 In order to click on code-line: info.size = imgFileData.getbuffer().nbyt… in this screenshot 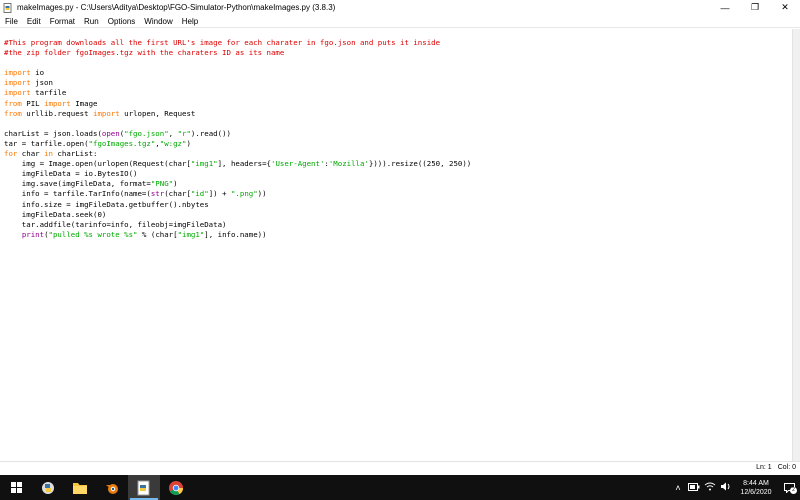, I will do `click(237, 205)`.